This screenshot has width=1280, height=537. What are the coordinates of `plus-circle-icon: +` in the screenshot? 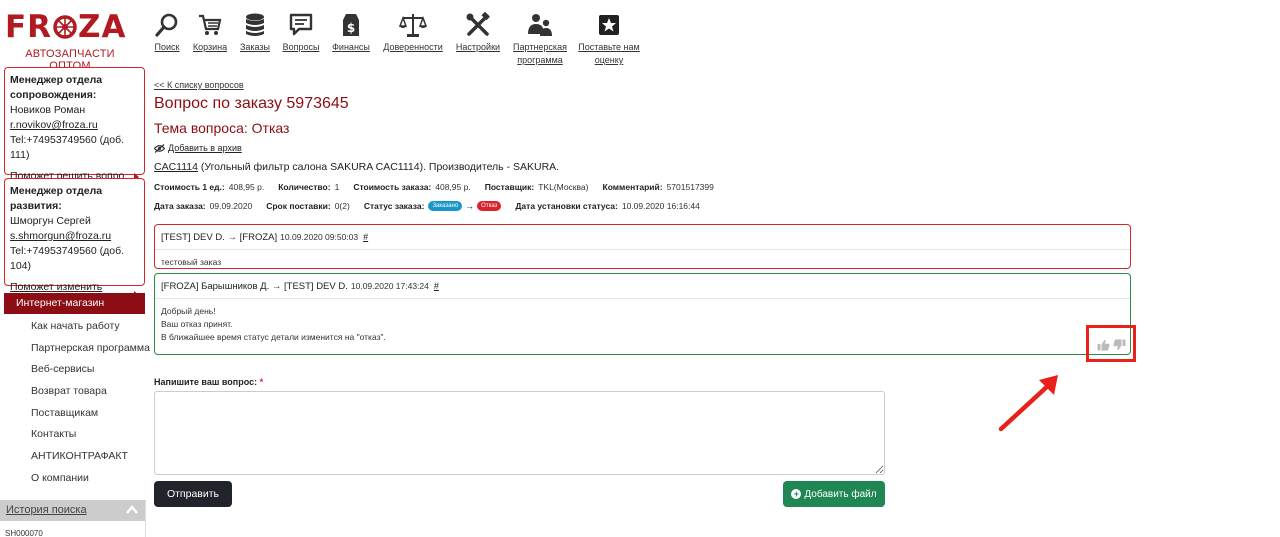 It's located at (796, 494).